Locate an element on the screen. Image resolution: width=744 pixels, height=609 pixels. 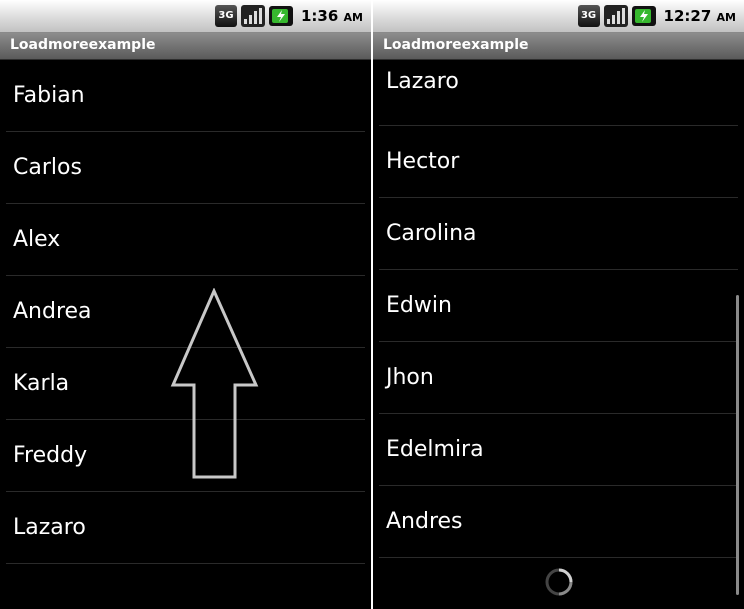
status-clock: 12:27 AM is located at coordinates (699, 16).